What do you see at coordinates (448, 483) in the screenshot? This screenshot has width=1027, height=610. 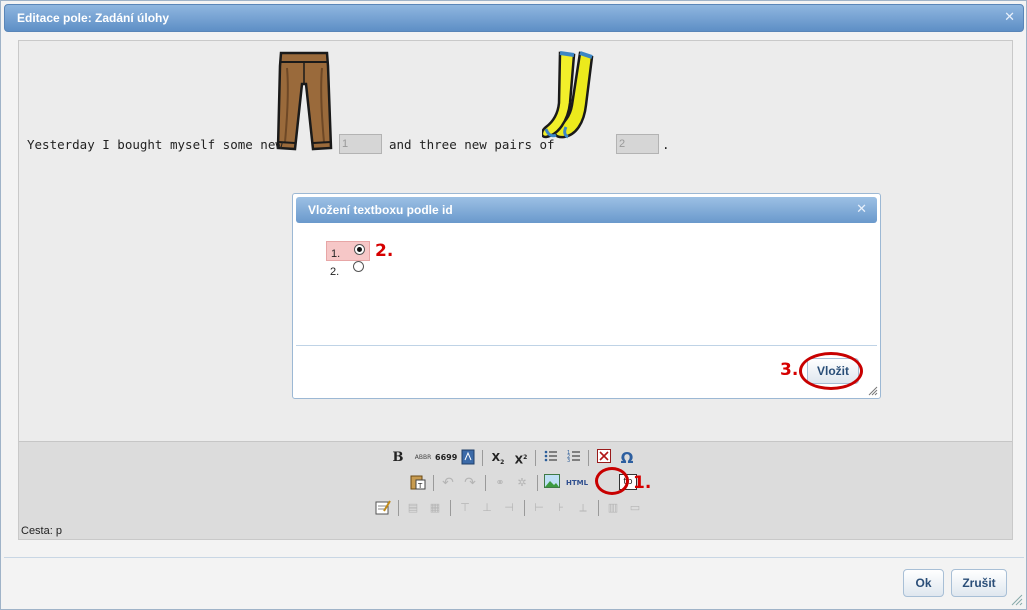 I see `undo-icon: ↶` at bounding box center [448, 483].